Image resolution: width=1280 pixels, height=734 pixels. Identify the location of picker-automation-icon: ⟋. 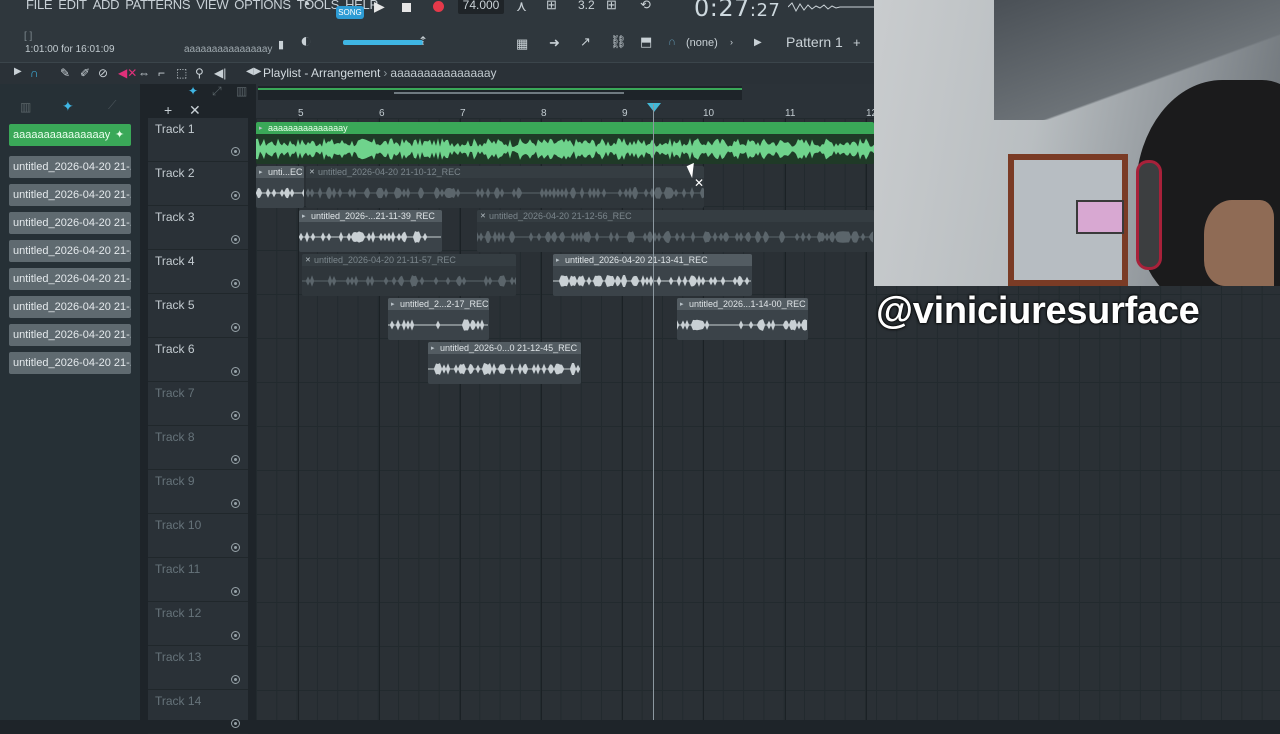
(112, 105).